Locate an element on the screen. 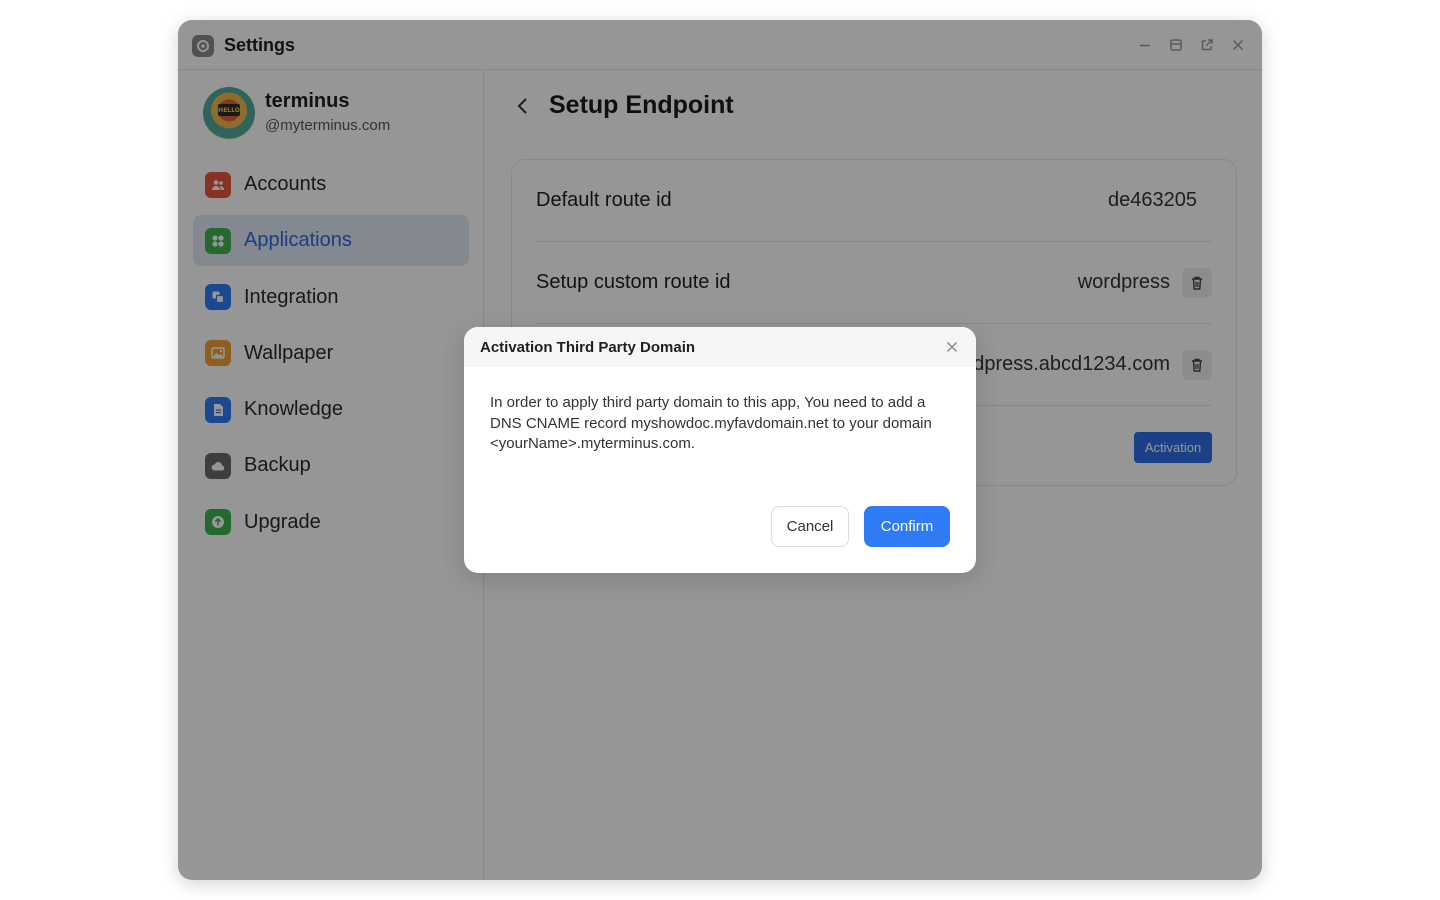 The height and width of the screenshot is (900, 1440). dialog-header: Activation Third Party Domain is located at coordinates (720, 347).